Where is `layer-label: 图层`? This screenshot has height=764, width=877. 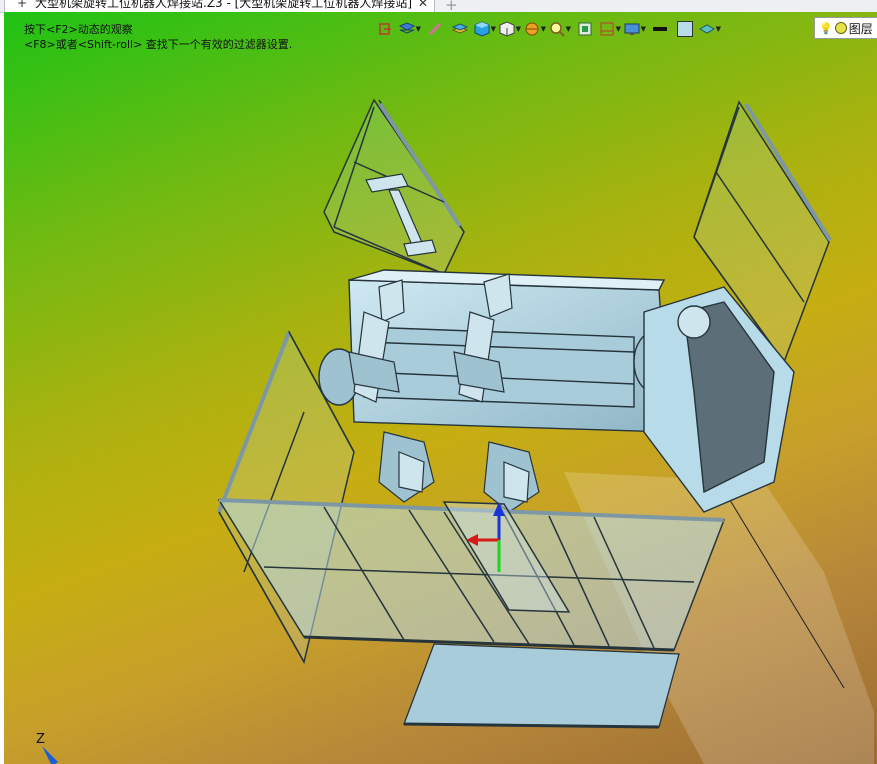 layer-label: 图层 is located at coordinates (860, 28).